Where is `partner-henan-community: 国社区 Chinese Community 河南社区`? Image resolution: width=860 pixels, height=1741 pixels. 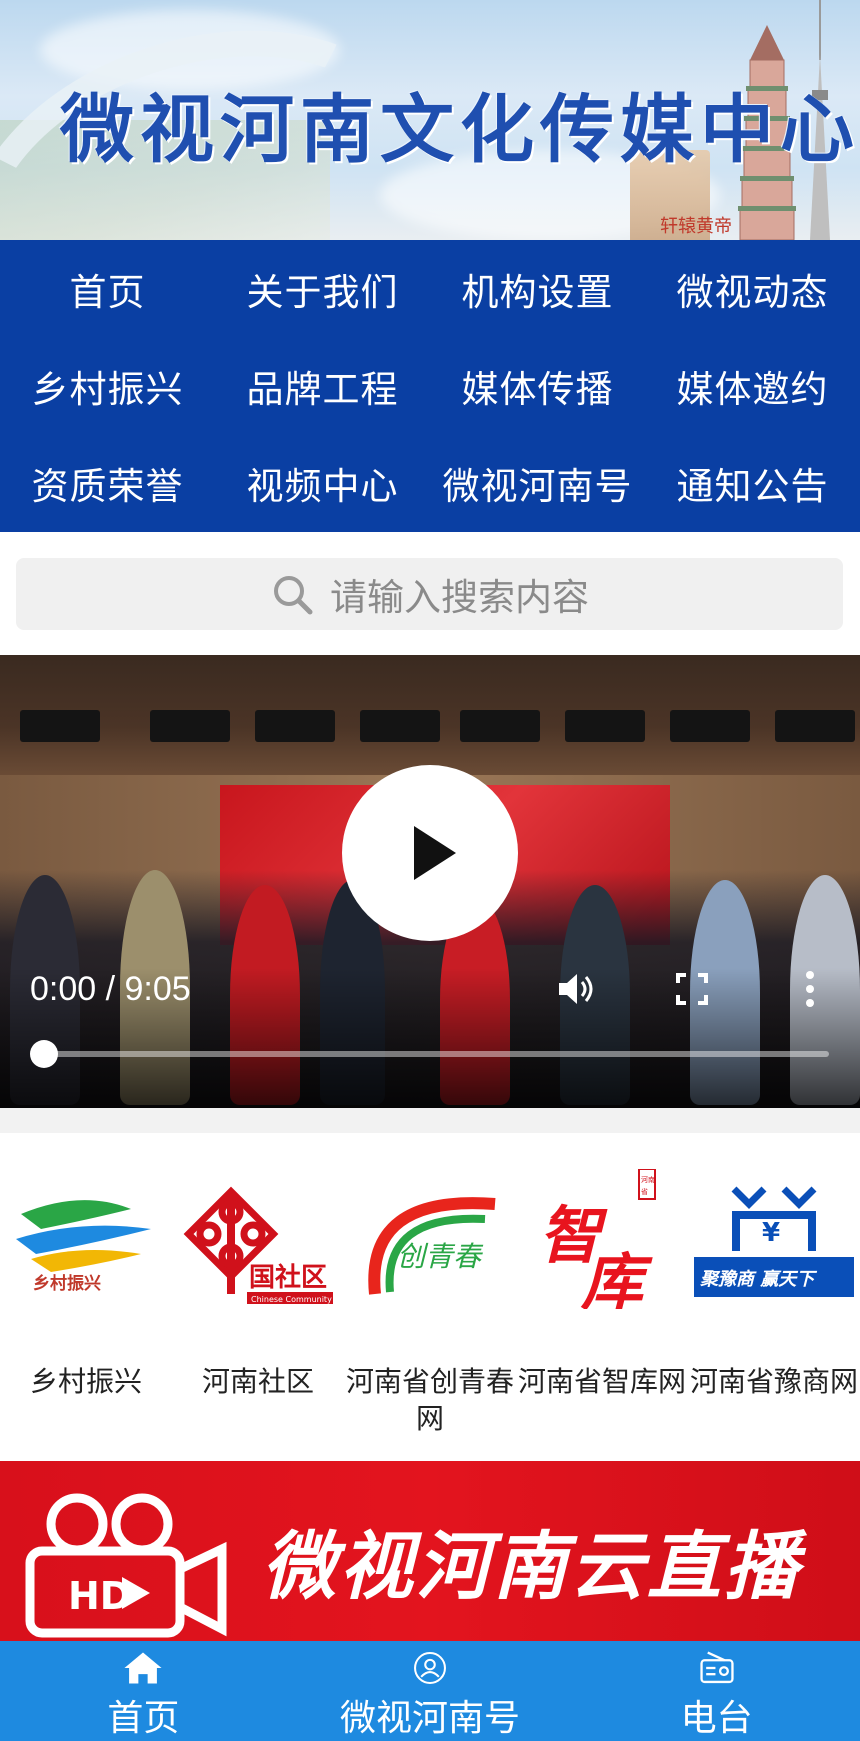
partner-henan-community: 国社区 Chinese Community 河南社区 is located at coordinates (258, 1297).